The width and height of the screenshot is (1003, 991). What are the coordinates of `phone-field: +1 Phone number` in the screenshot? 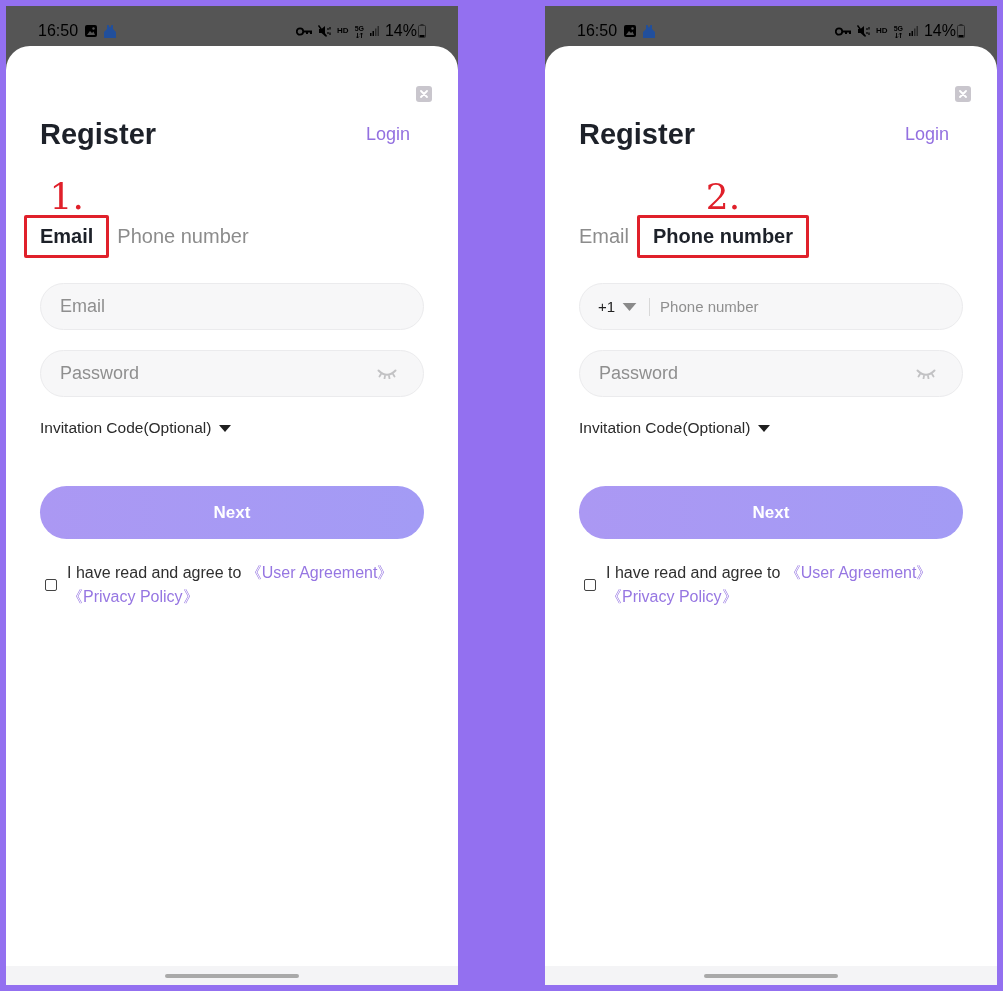 It's located at (771, 306).